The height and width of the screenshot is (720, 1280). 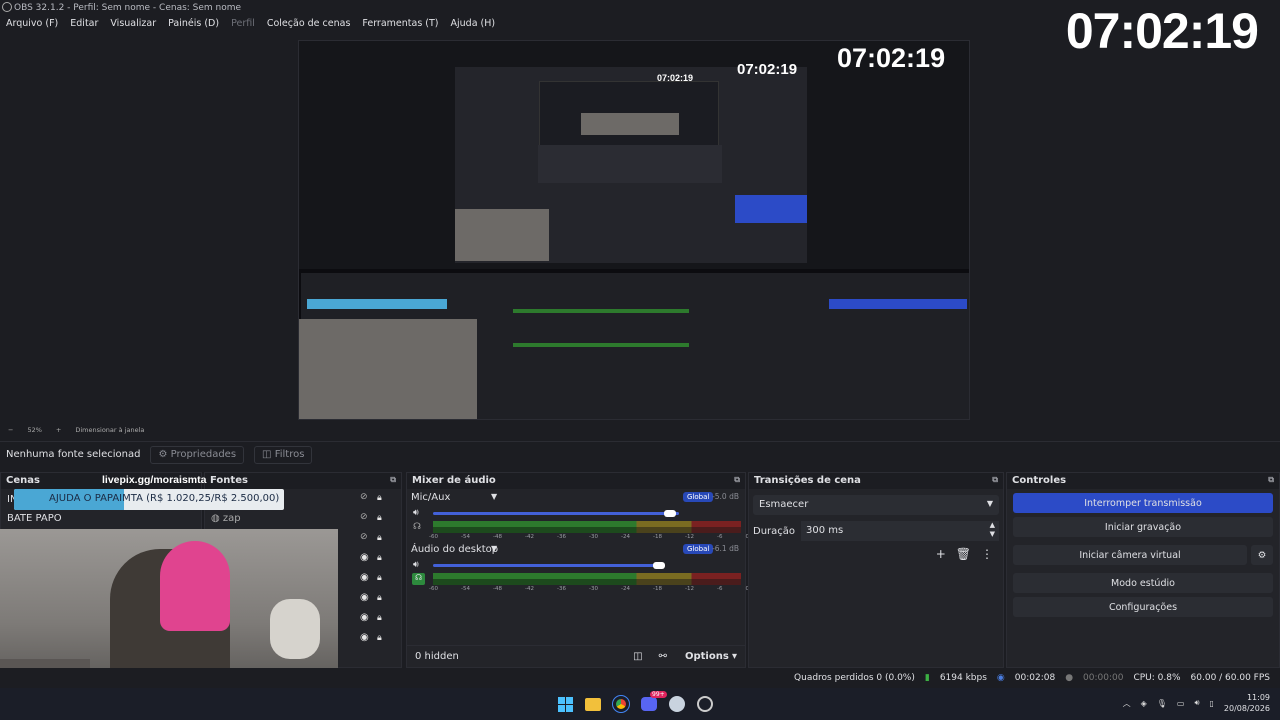 What do you see at coordinates (418, 579) in the screenshot?
I see `headphones-icon: ☊` at bounding box center [418, 579].